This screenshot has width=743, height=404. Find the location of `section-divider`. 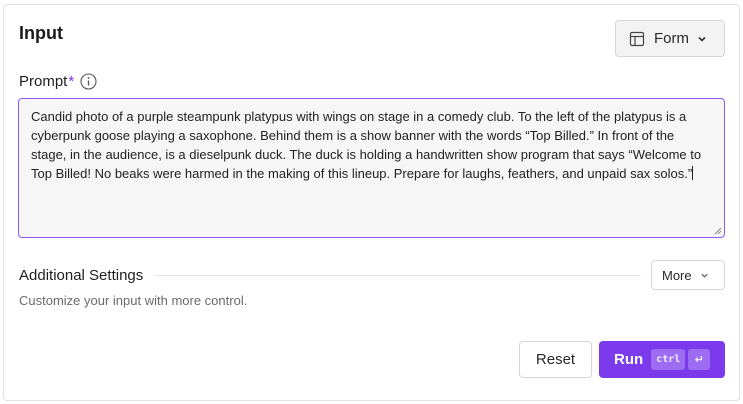

section-divider is located at coordinates (398, 275).